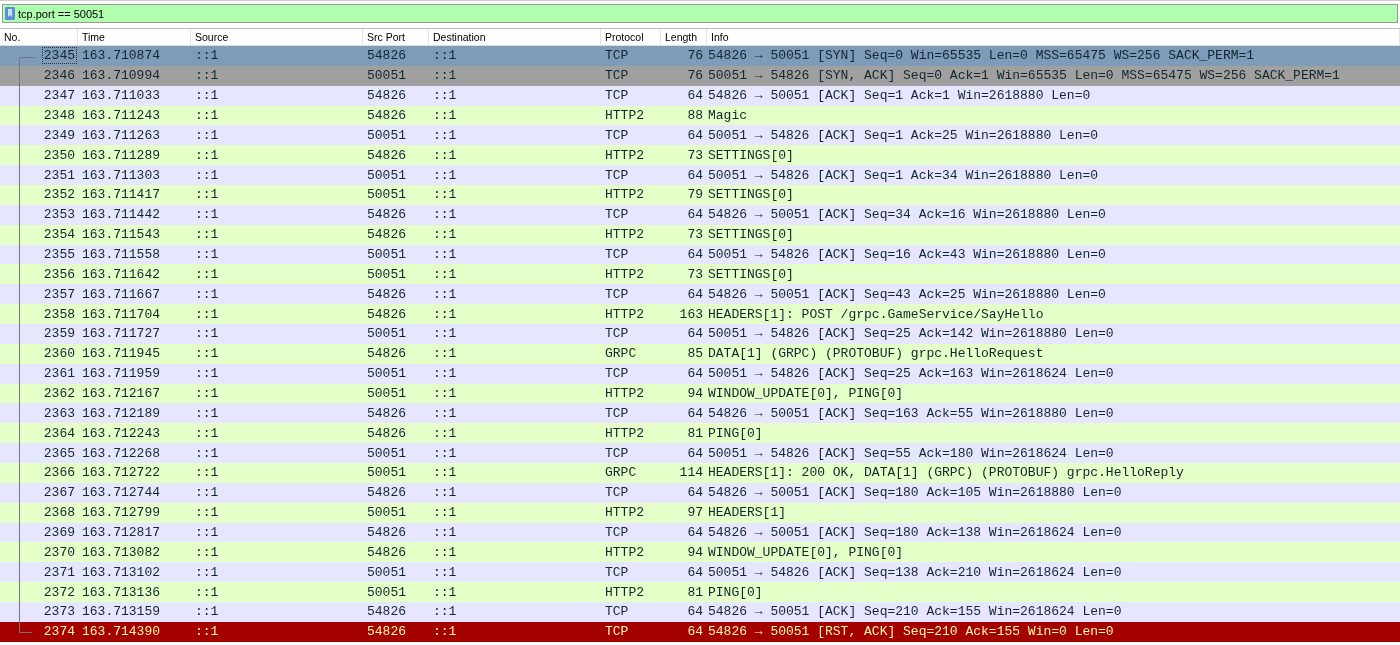 The width and height of the screenshot is (1400, 645). I want to click on table-cell-text: 88, so click(695, 115).